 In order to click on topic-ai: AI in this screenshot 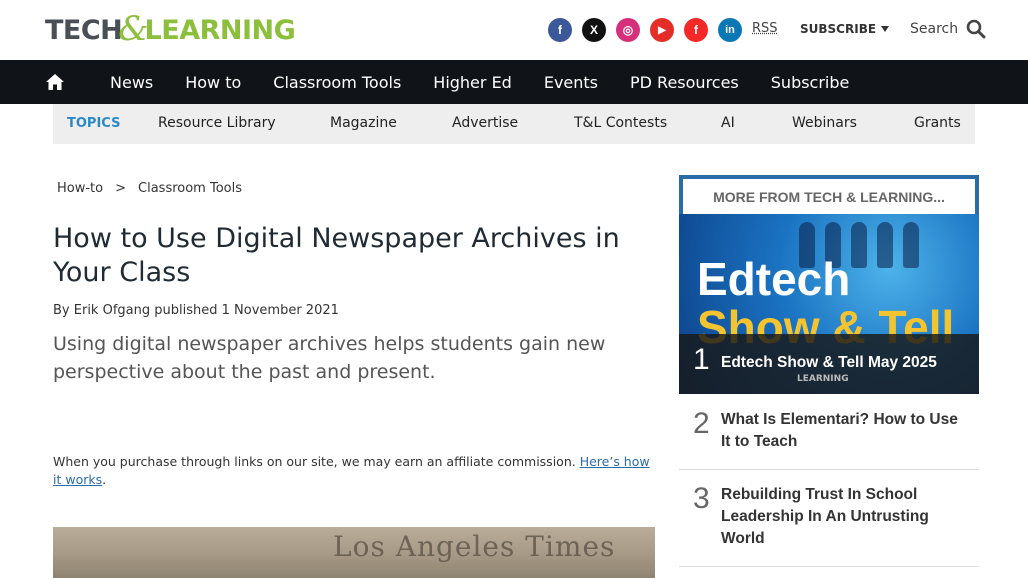, I will do `click(728, 123)`.